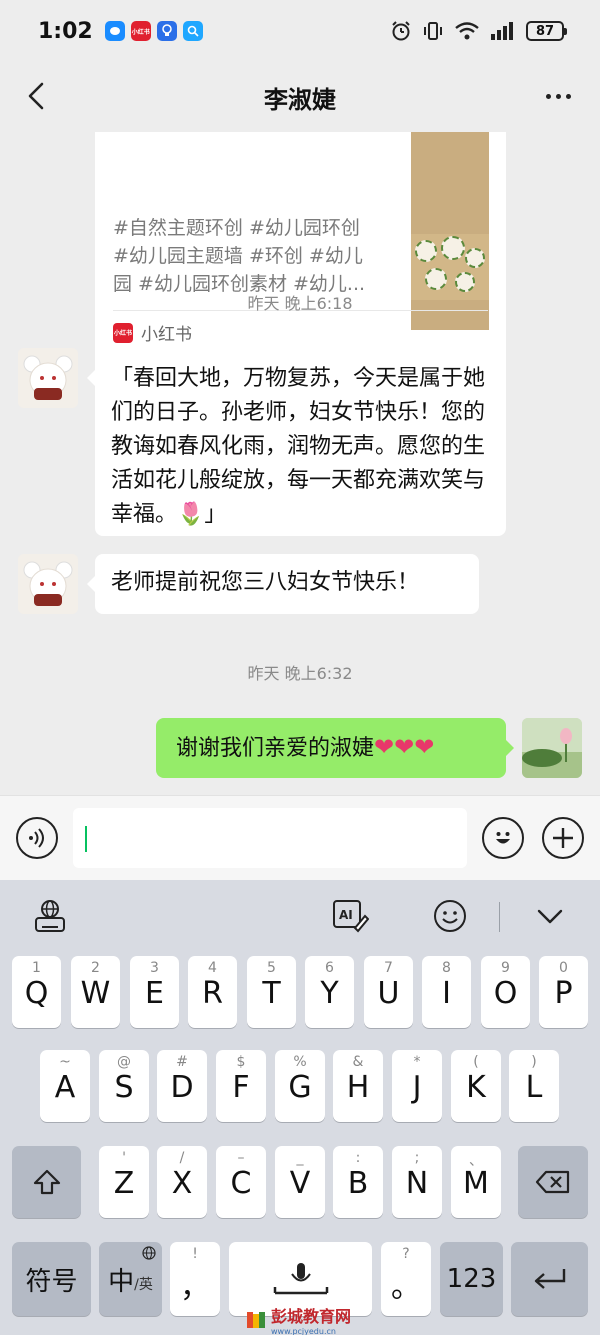 The width and height of the screenshot is (600, 1335). Describe the element at coordinates (65, 31) in the screenshot. I see `status-time: 1:02` at that location.